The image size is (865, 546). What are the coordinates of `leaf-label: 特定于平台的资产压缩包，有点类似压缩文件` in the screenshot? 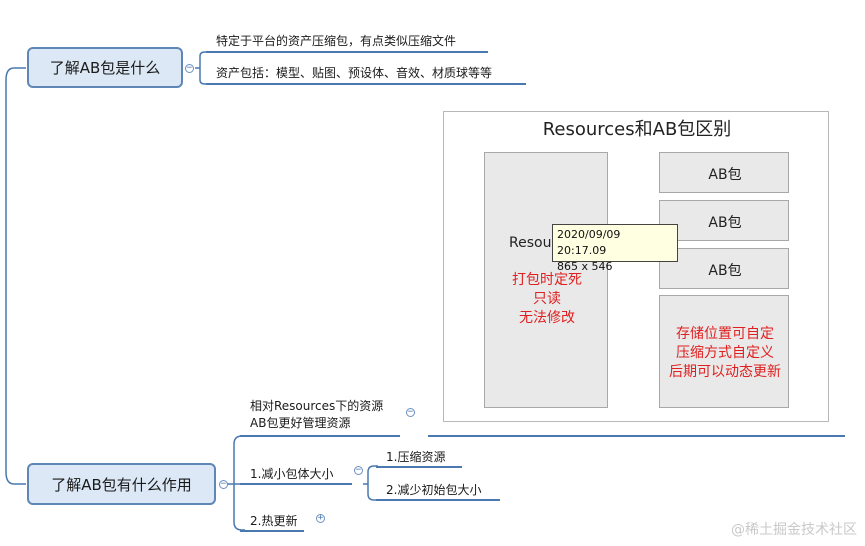 It's located at (336, 41).